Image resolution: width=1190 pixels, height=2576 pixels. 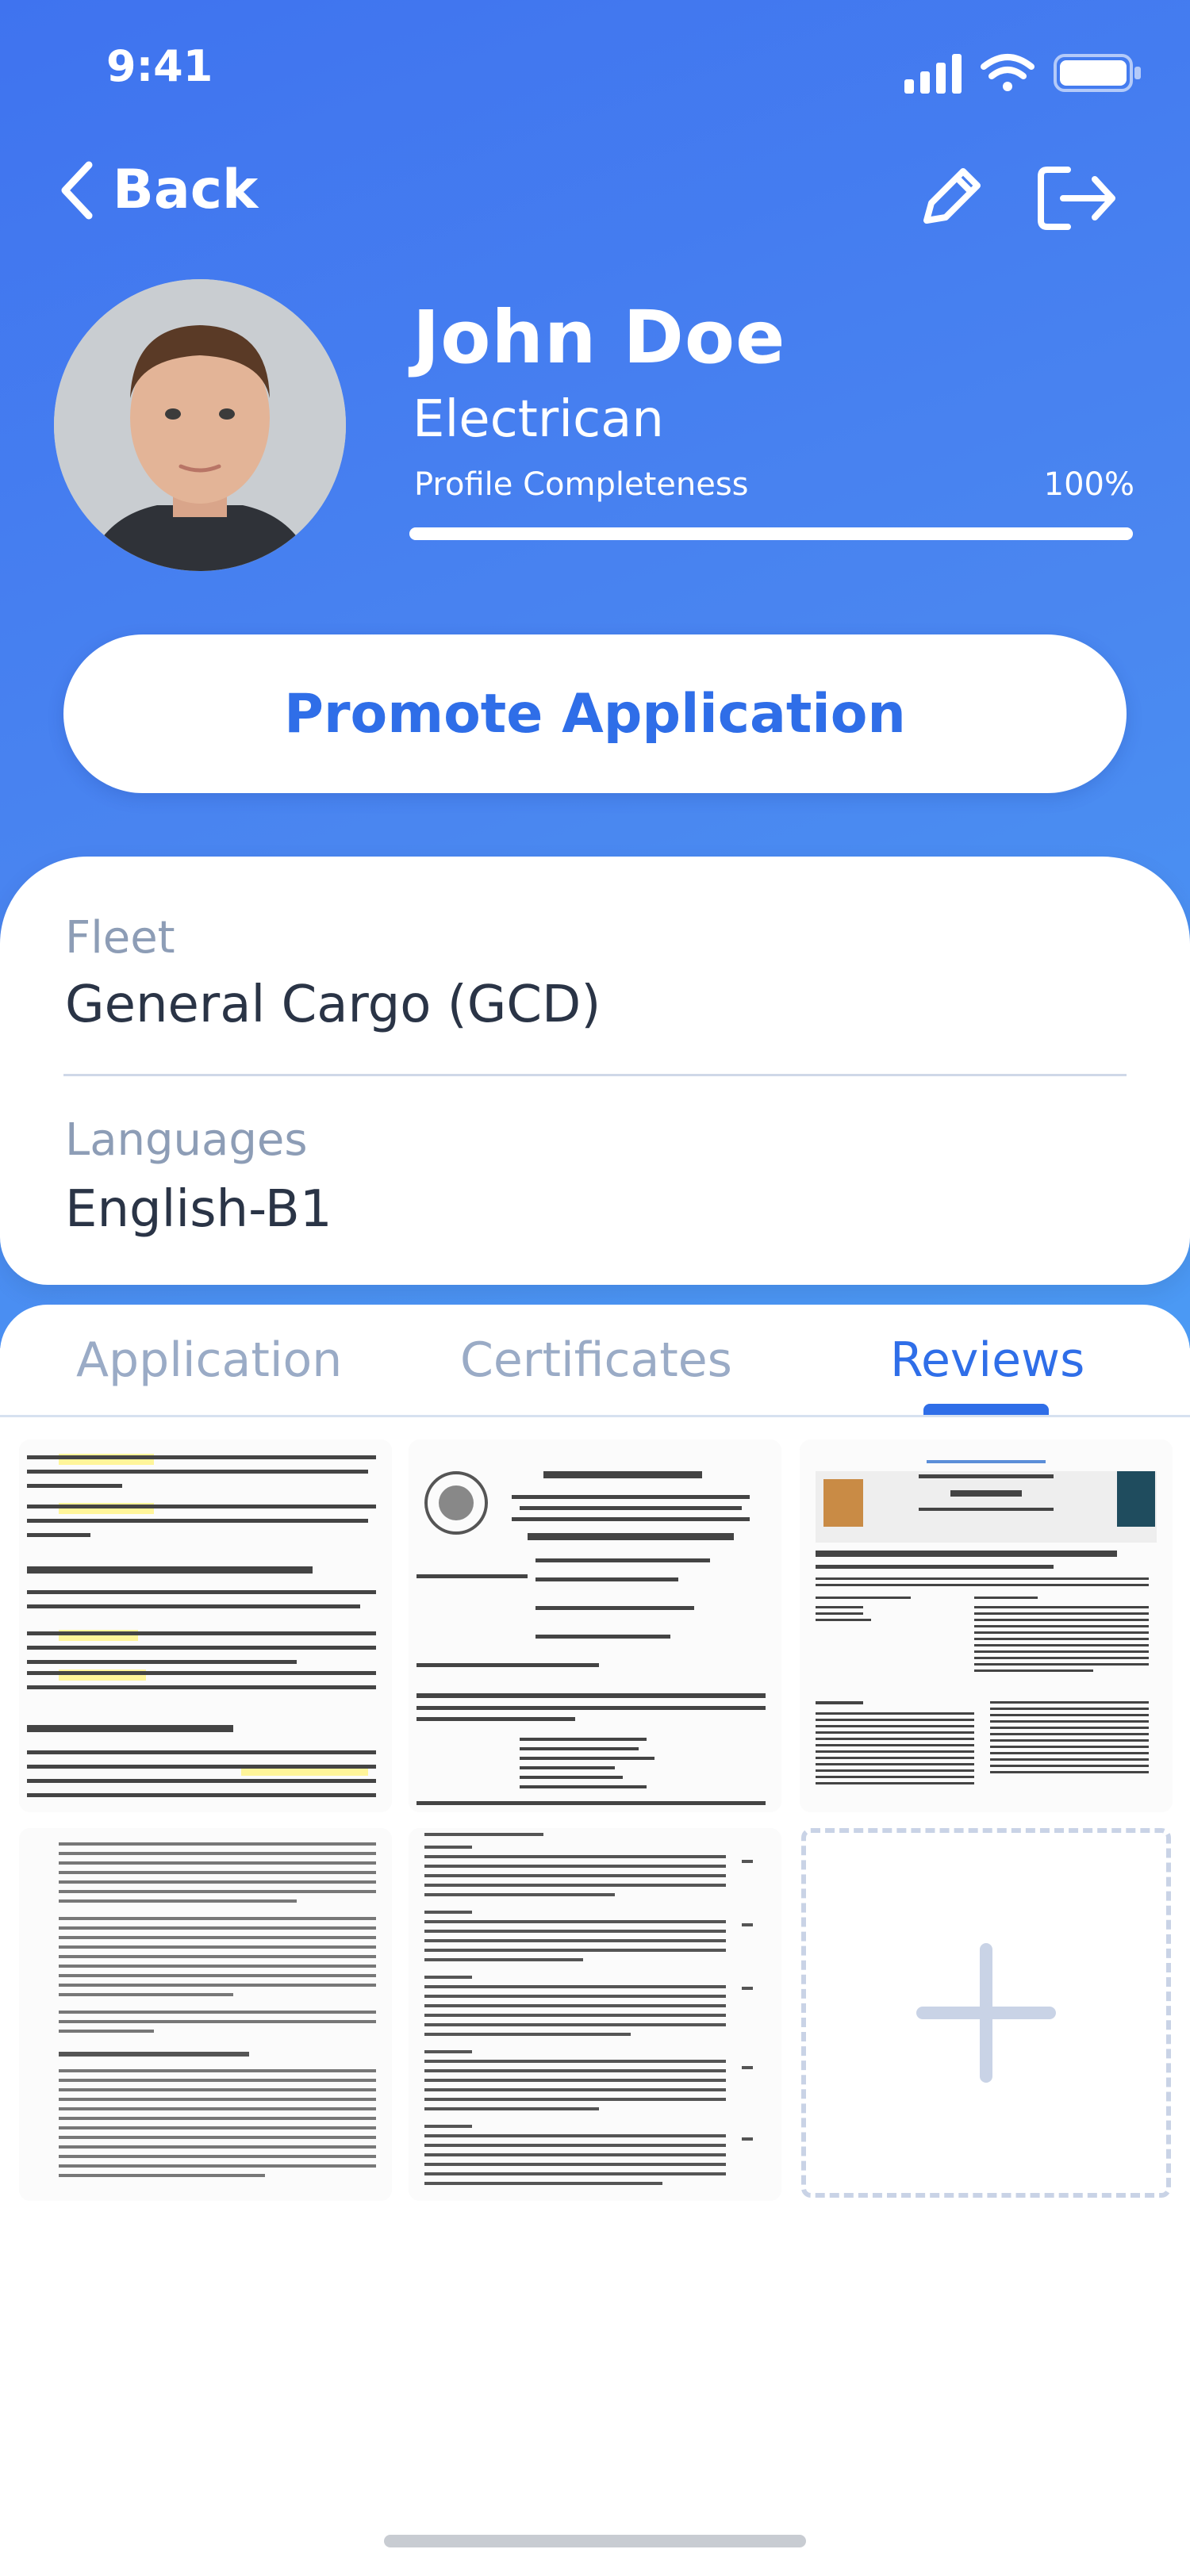 I want to click on back-button: Back, so click(x=158, y=190).